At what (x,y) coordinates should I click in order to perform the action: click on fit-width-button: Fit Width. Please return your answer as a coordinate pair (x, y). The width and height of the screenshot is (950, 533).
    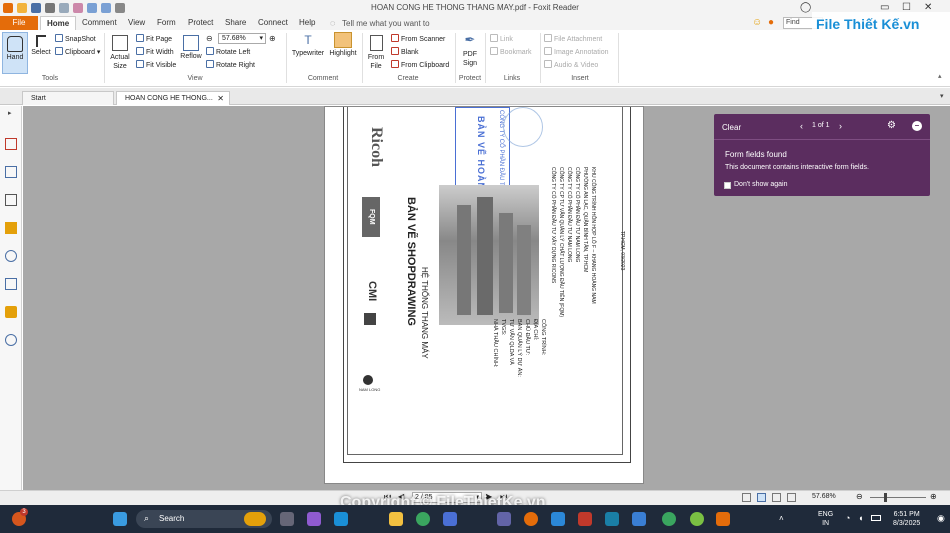
    Looking at the image, I should click on (155, 51).